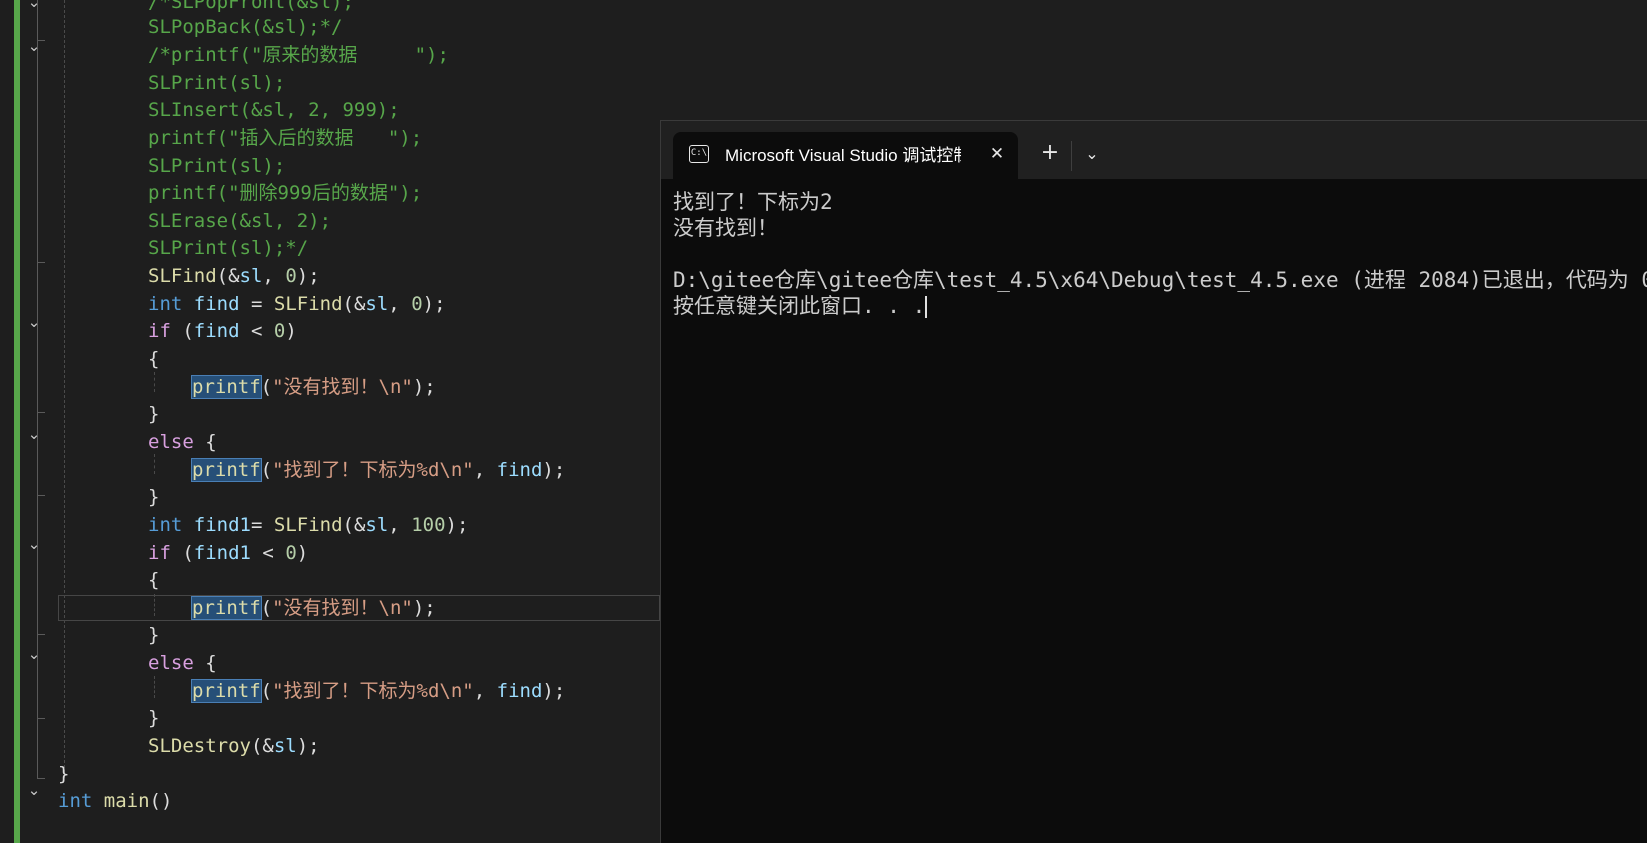 The width and height of the screenshot is (1647, 843). Describe the element at coordinates (234, 276) in the screenshot. I see `code-line: SLFind(&sl, 0);` at that location.